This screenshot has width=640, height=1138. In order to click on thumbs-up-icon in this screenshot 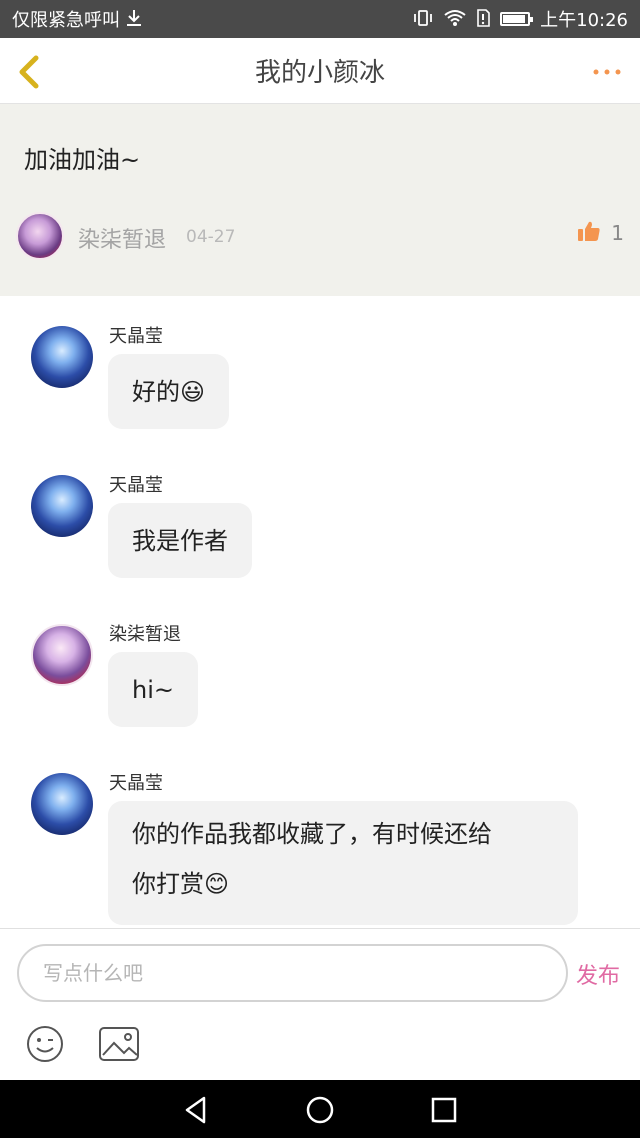, I will do `click(589, 233)`.